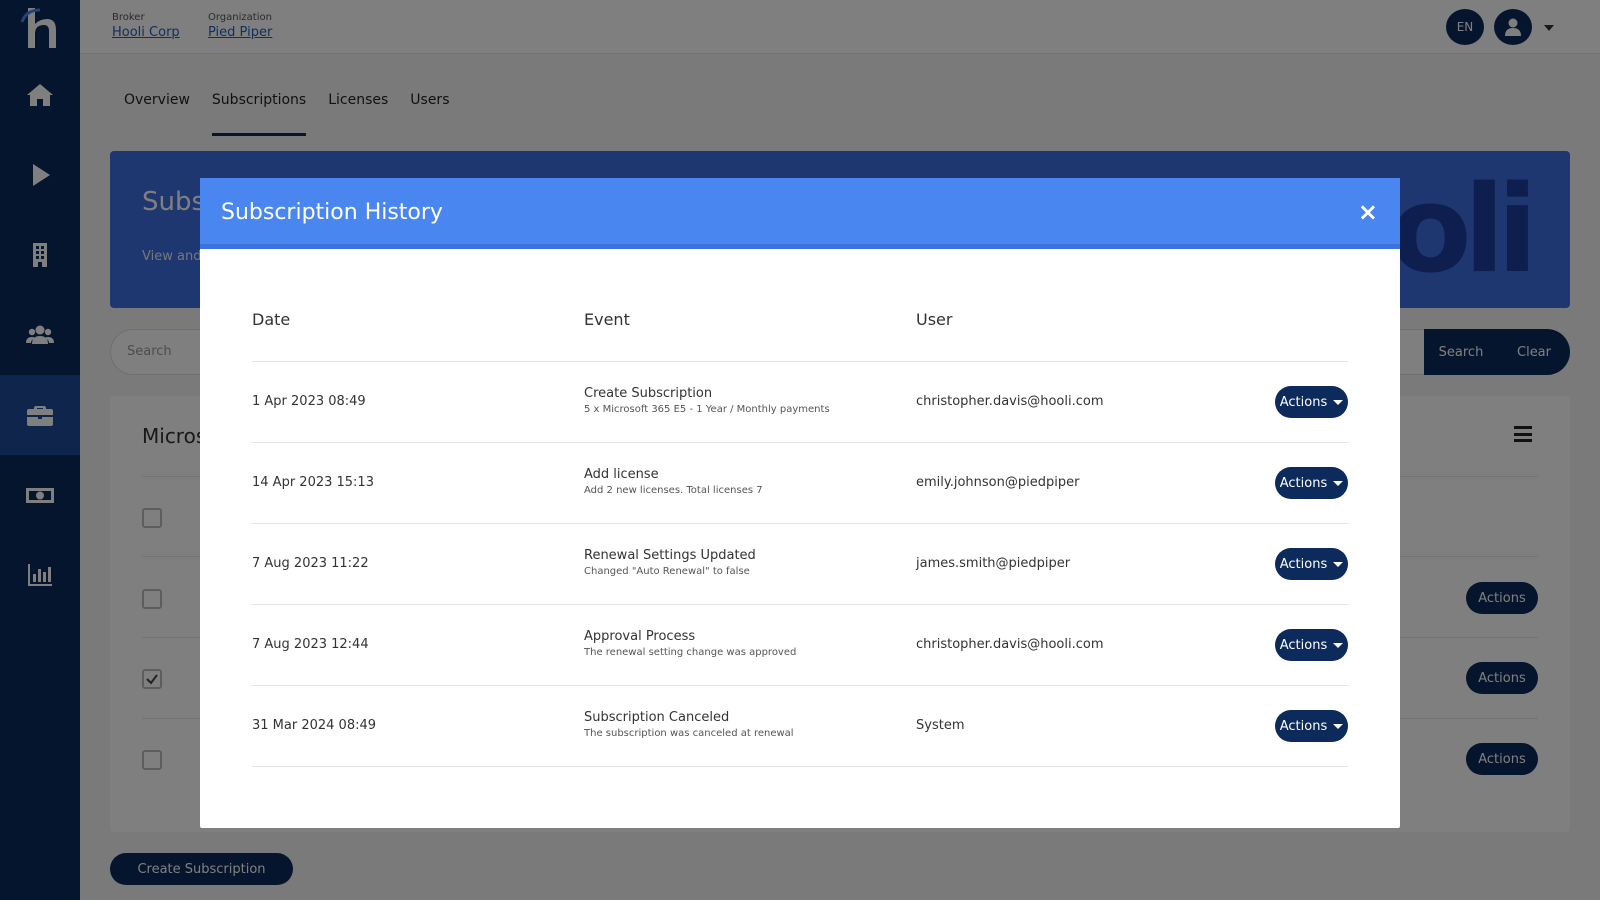  I want to click on row-user: System, so click(940, 725).